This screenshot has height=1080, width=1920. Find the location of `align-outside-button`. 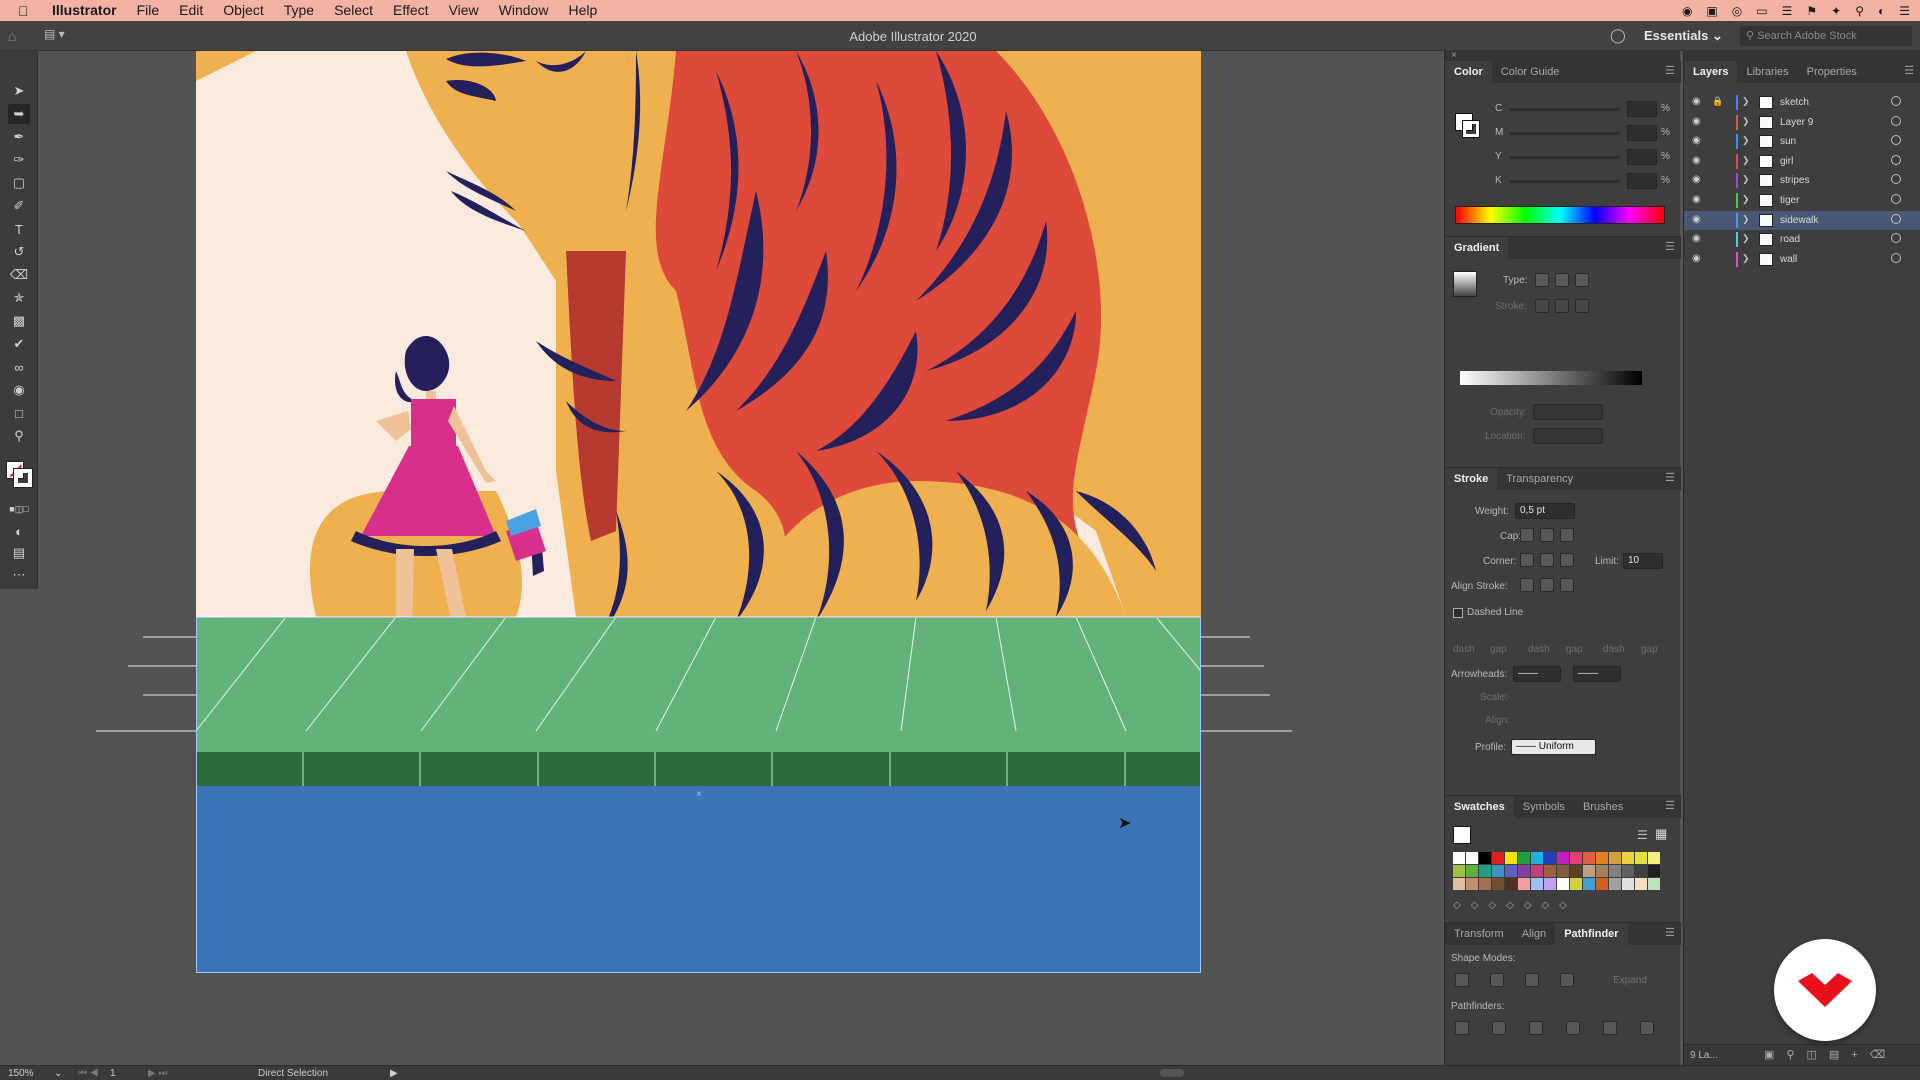

align-outside-button is located at coordinates (1567, 585).